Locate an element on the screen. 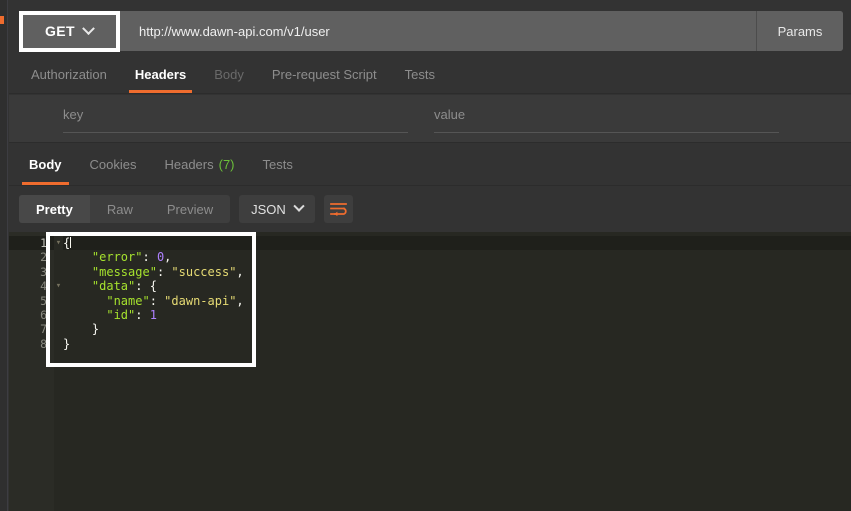 This screenshot has height=511, width=851. response-tab-cookies-label: Cookies is located at coordinates (113, 164).